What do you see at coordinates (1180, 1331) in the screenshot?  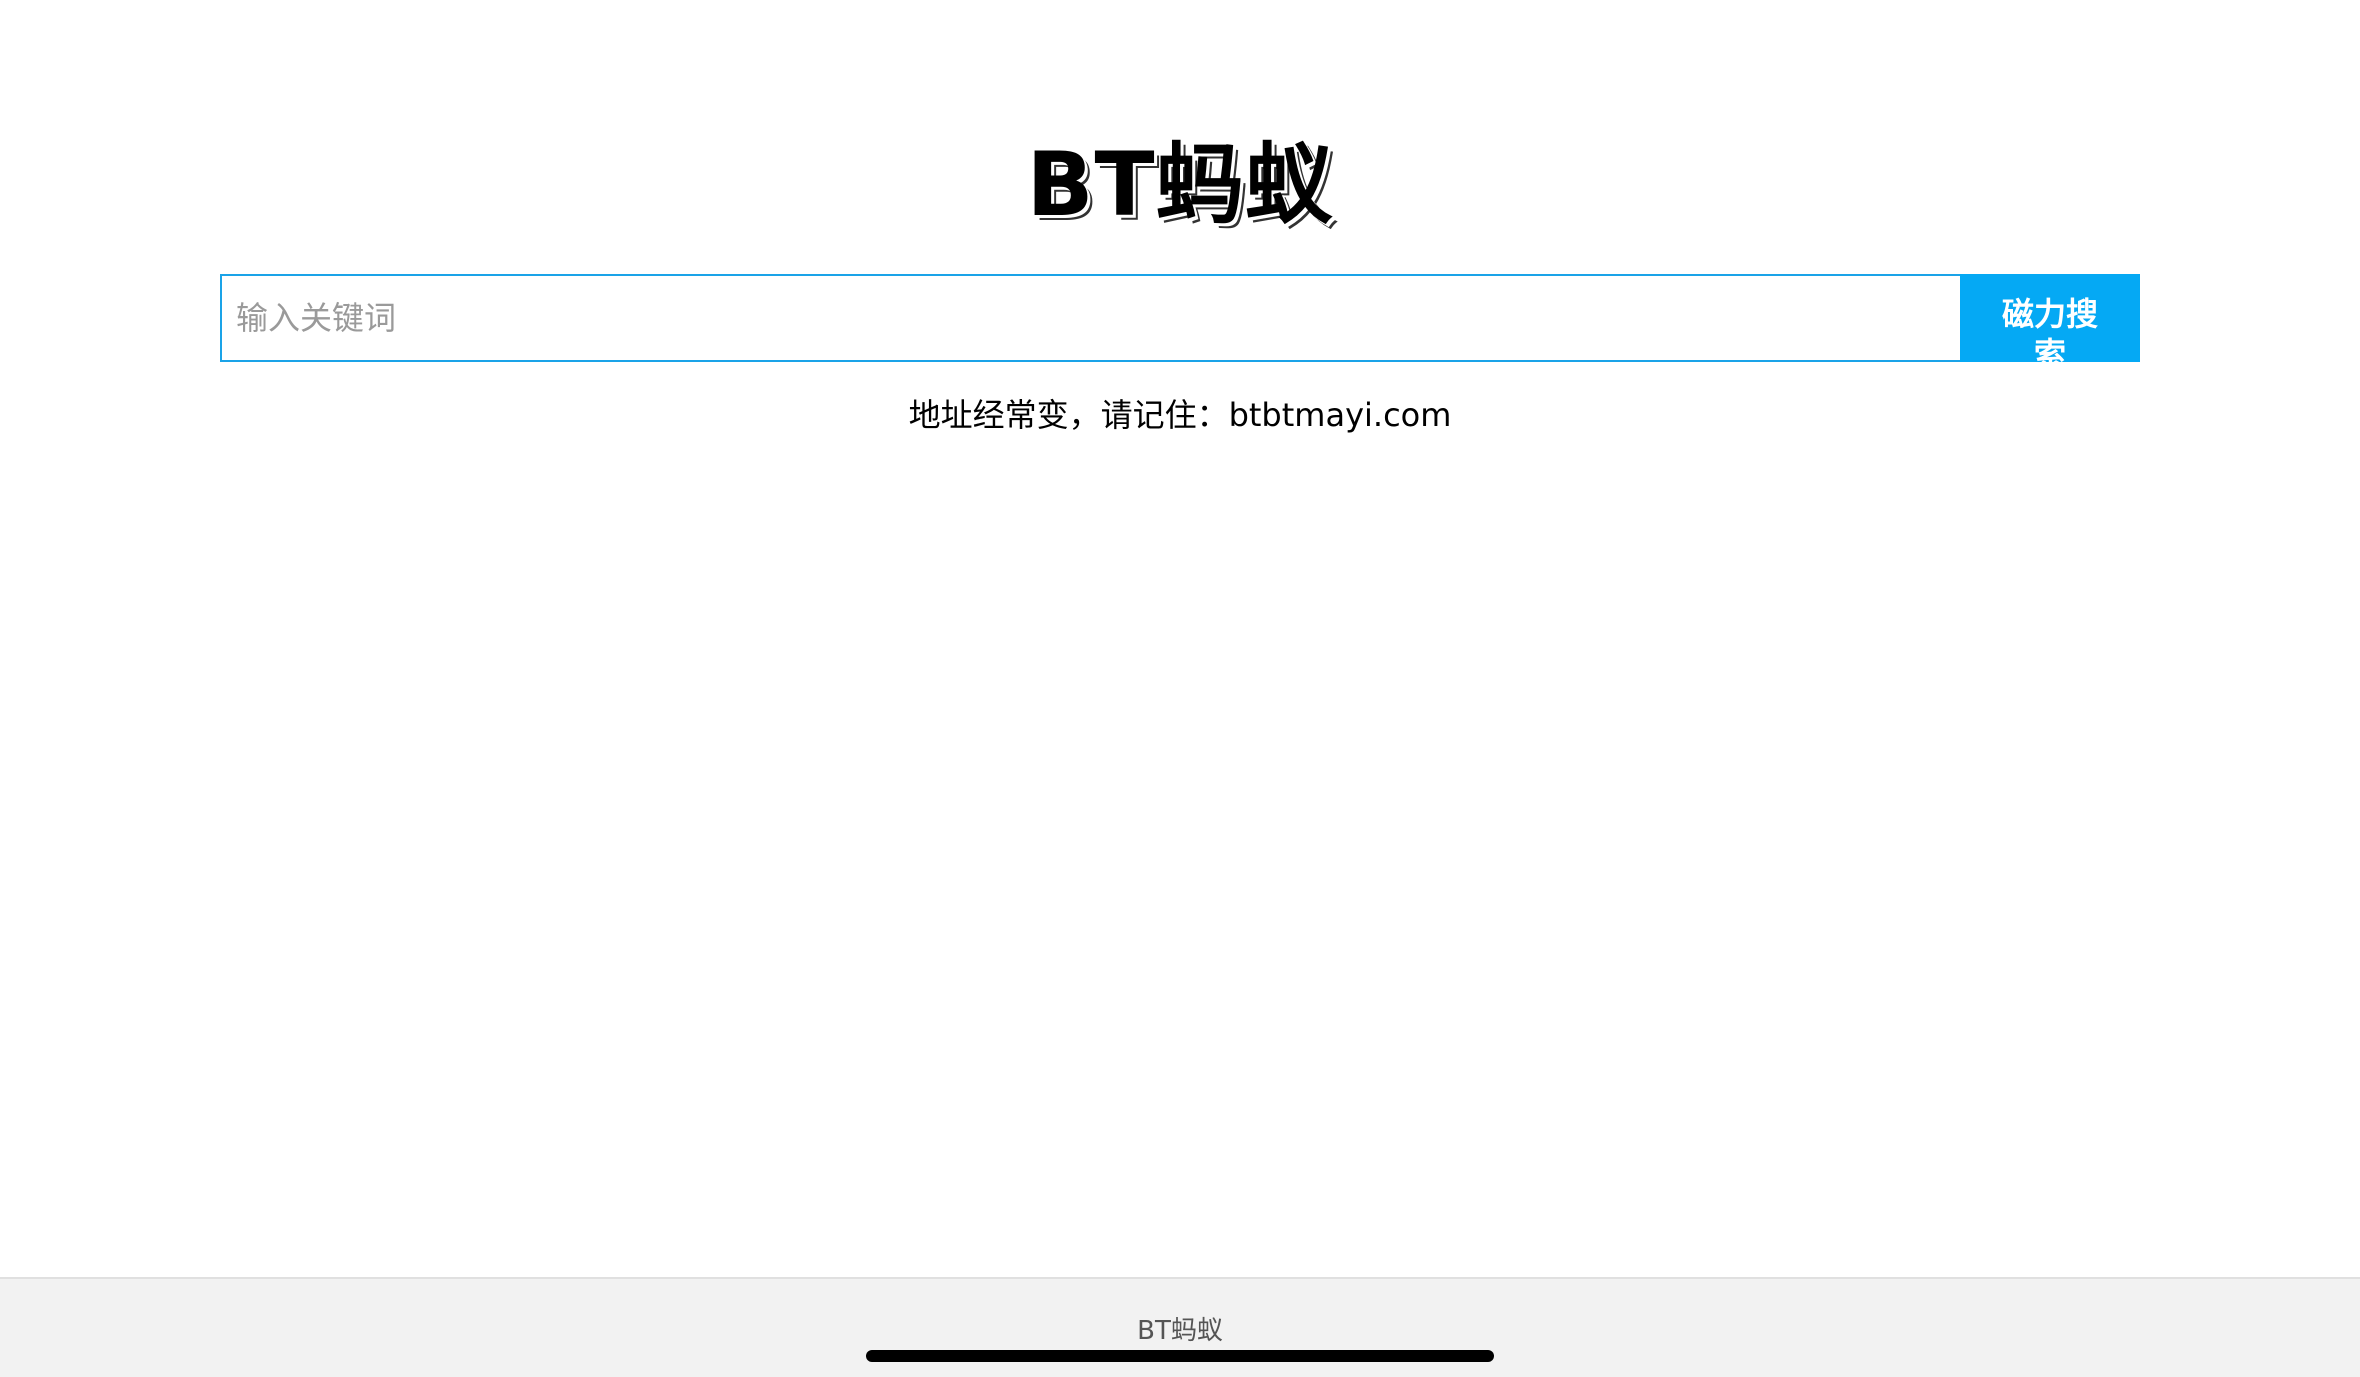 I see `footer-title: BT蚂蚁` at bounding box center [1180, 1331].